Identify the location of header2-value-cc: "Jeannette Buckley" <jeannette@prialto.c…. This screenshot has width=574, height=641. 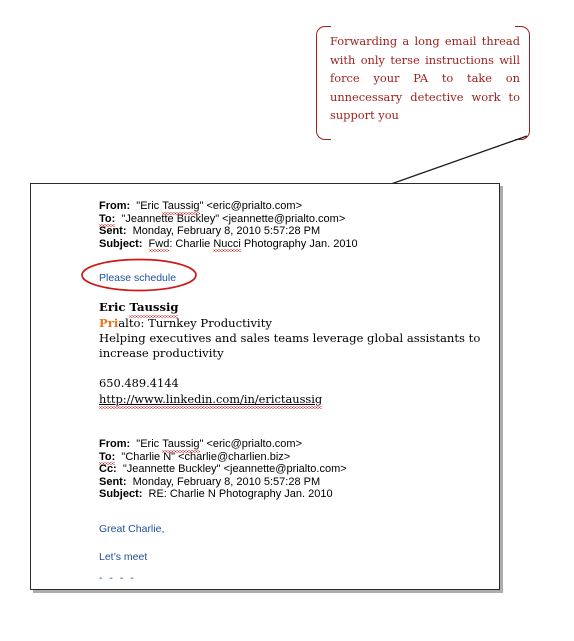
(233, 469).